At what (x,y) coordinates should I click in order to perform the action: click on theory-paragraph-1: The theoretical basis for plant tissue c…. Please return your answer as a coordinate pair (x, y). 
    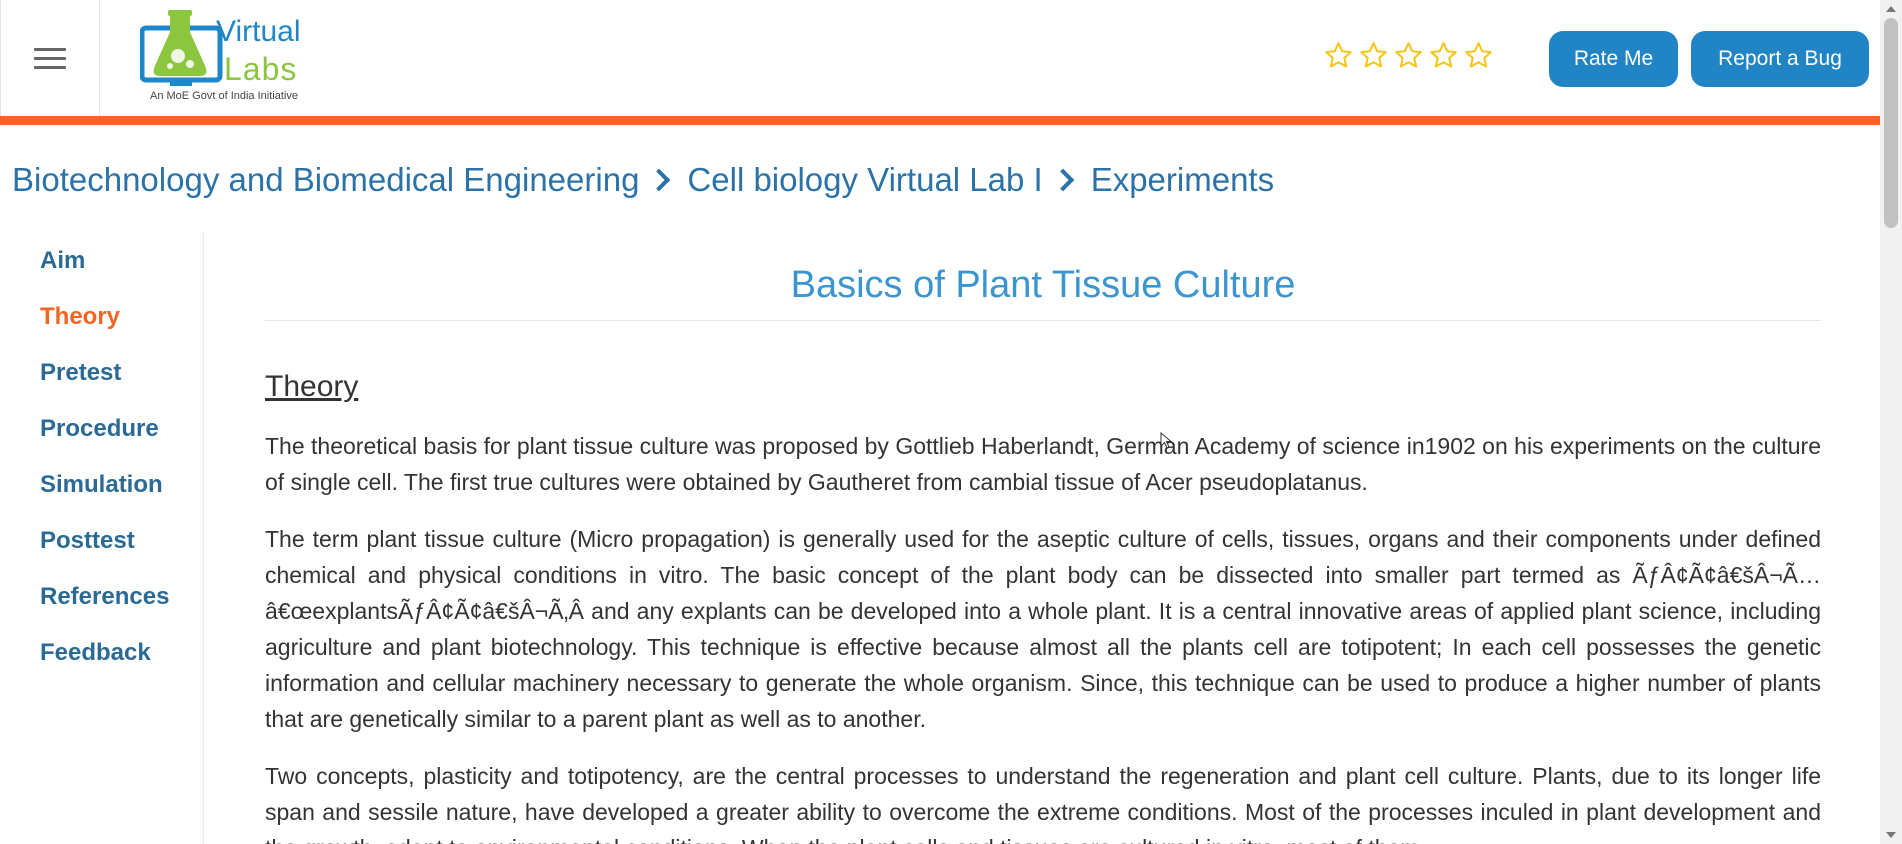
    Looking at the image, I should click on (1043, 464).